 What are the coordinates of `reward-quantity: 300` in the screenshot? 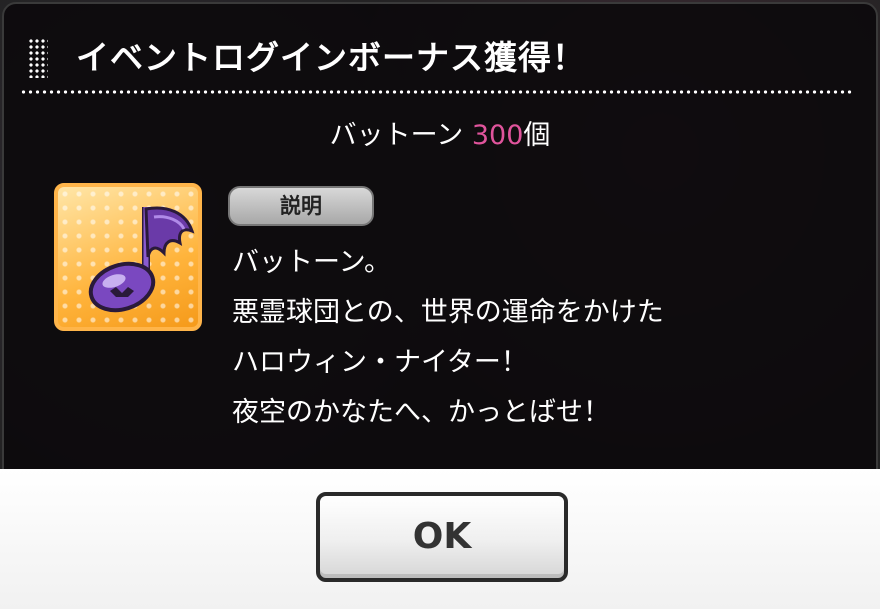 It's located at (497, 135).